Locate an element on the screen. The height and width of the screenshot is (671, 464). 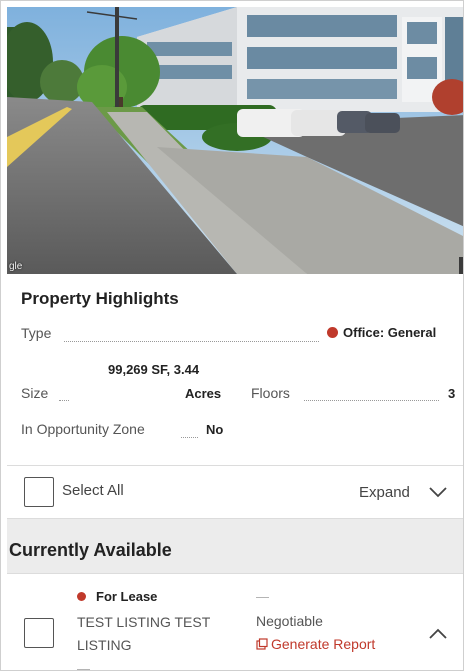
listing-type: For Lease is located at coordinates (117, 596).